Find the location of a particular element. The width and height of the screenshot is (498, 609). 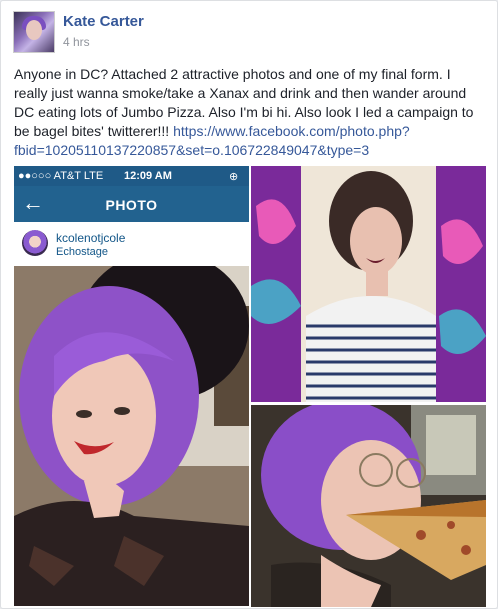

nav-title: PHOTO is located at coordinates (131, 205).